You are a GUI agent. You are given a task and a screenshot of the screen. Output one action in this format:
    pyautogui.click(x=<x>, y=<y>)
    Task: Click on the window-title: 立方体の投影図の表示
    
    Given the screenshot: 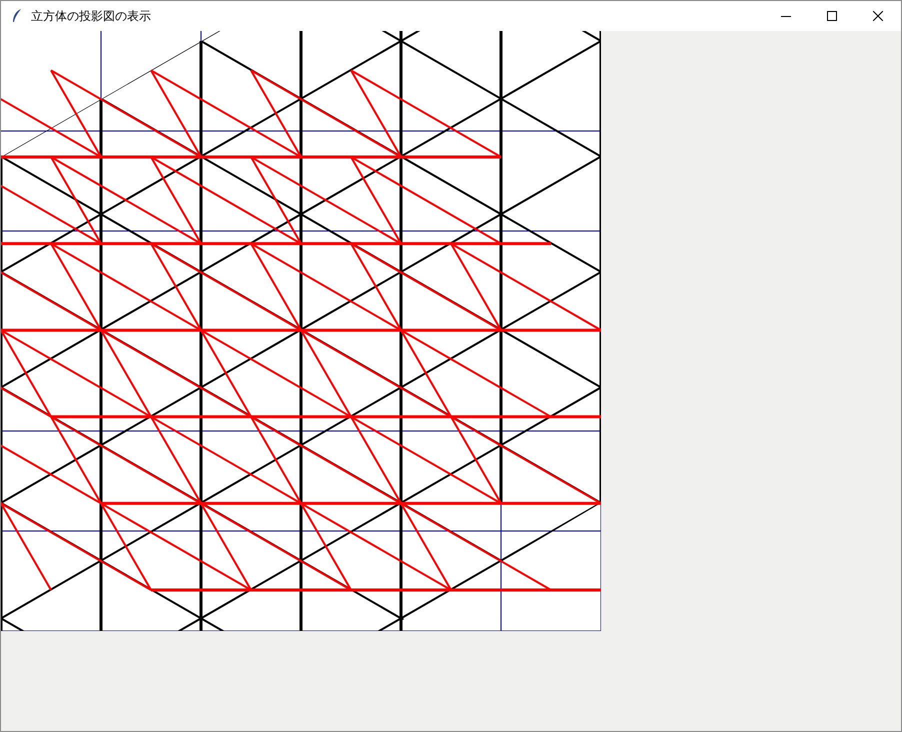 What is the action you would take?
    pyautogui.click(x=91, y=16)
    